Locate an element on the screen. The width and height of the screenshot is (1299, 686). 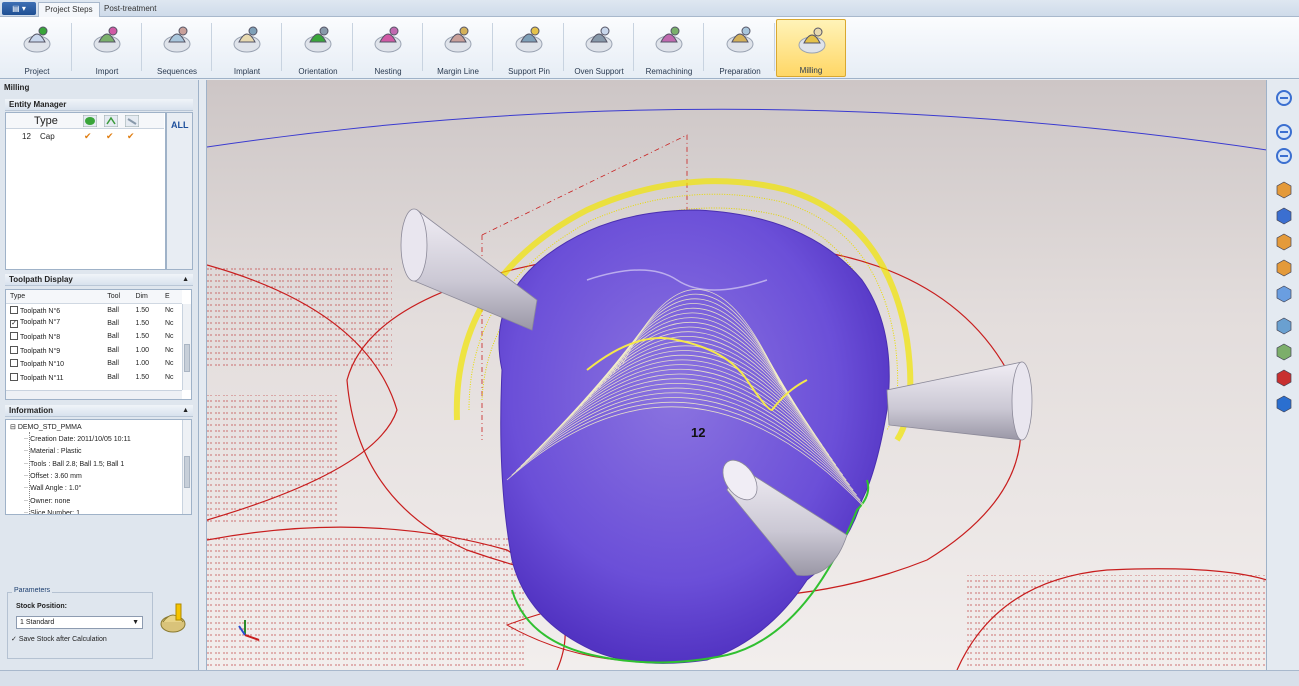
type-column-header: Type is located at coordinates (46, 121).